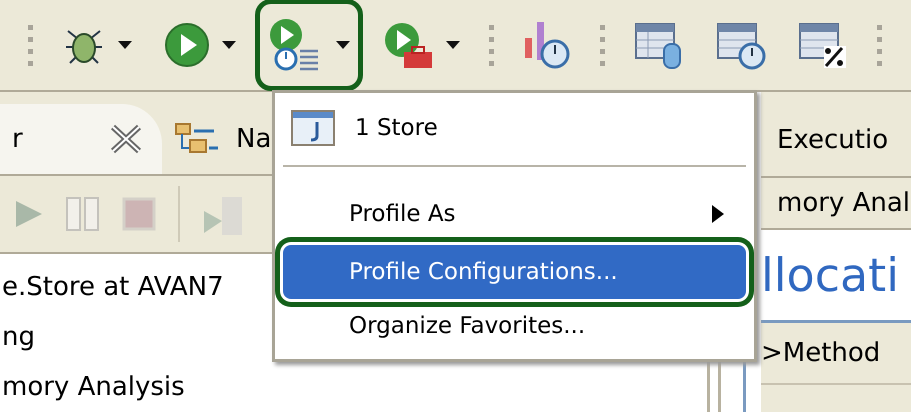 Image resolution: width=911 pixels, height=412 pixels. What do you see at coordinates (313, 128) in the screenshot?
I see `java-file-icon` at bounding box center [313, 128].